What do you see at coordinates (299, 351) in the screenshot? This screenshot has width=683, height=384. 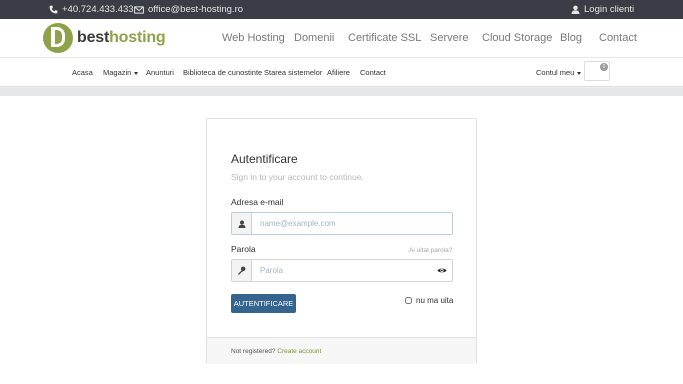 I see `create-account-link: Create account` at bounding box center [299, 351].